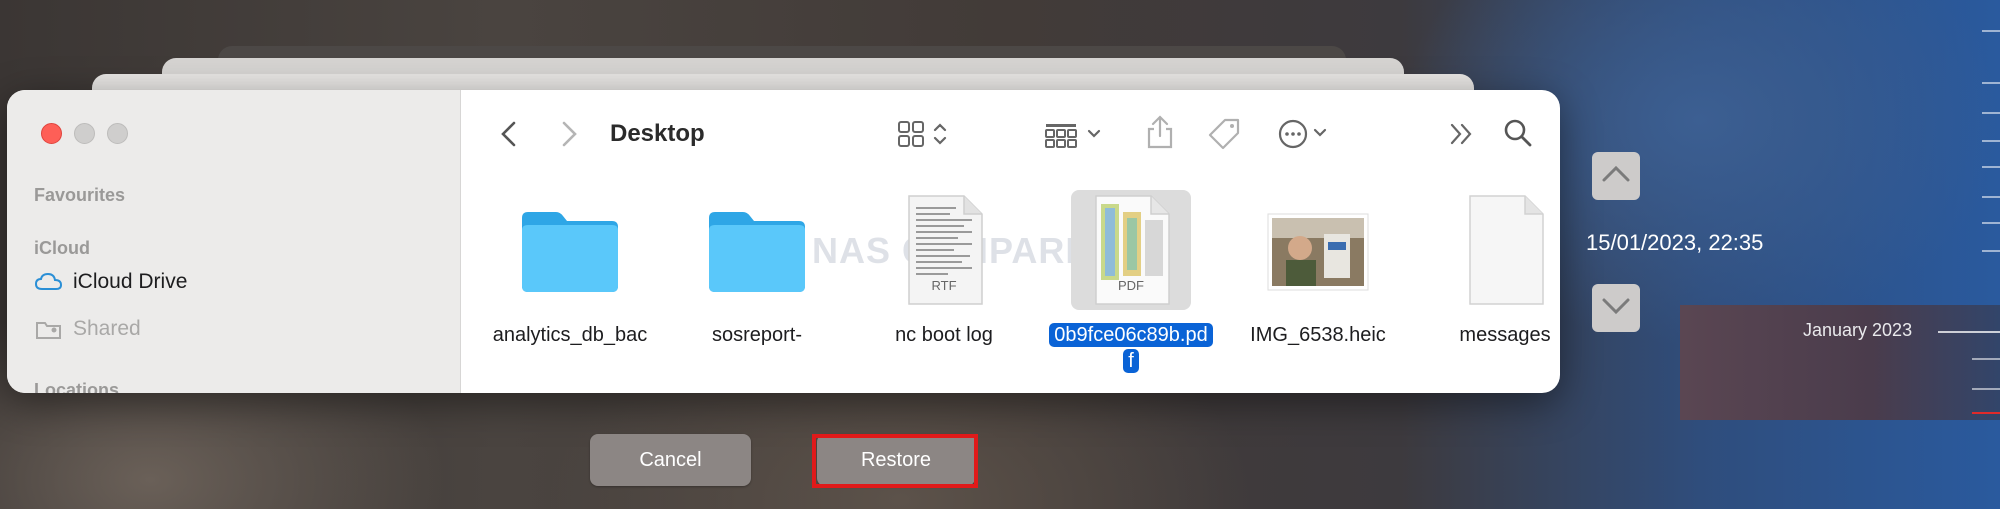 The width and height of the screenshot is (2000, 509). I want to click on chevron-down-icon, so click(1616, 308).